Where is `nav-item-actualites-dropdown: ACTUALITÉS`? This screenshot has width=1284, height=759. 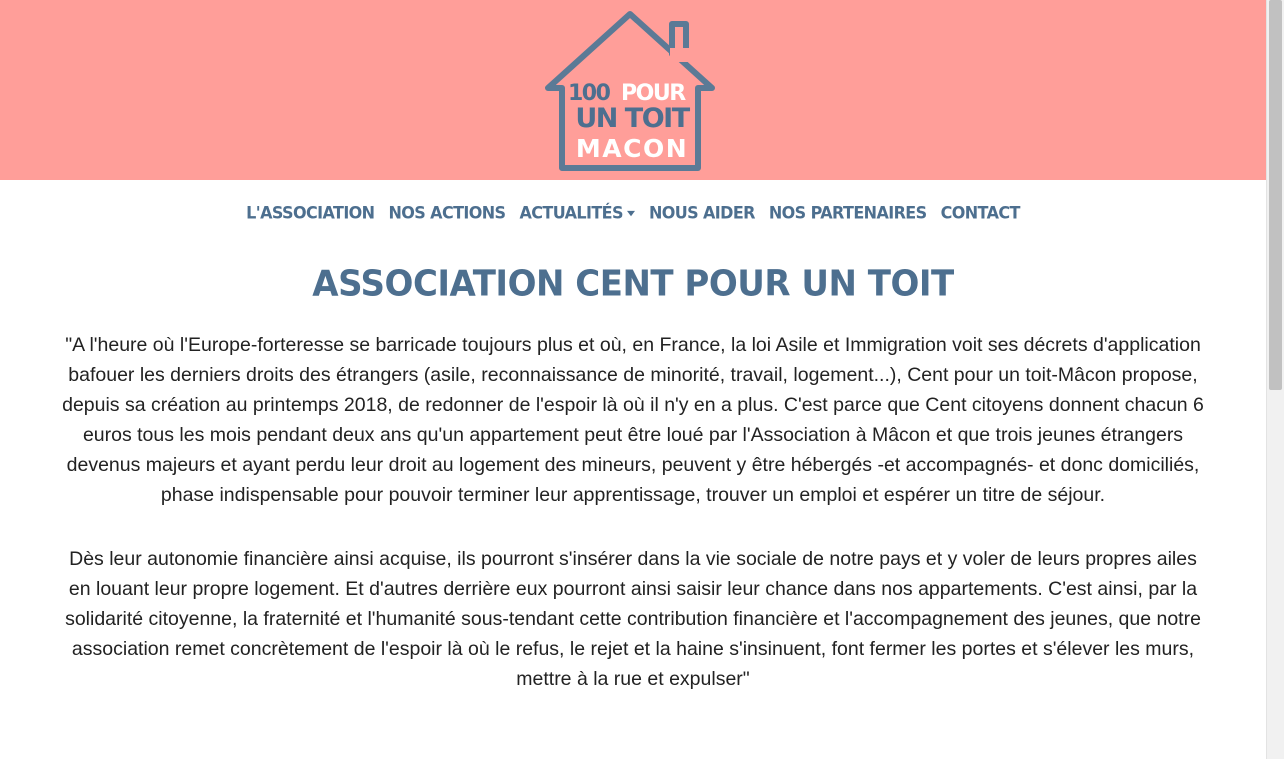 nav-item-actualites-dropdown: ACTUALITÉS is located at coordinates (576, 212).